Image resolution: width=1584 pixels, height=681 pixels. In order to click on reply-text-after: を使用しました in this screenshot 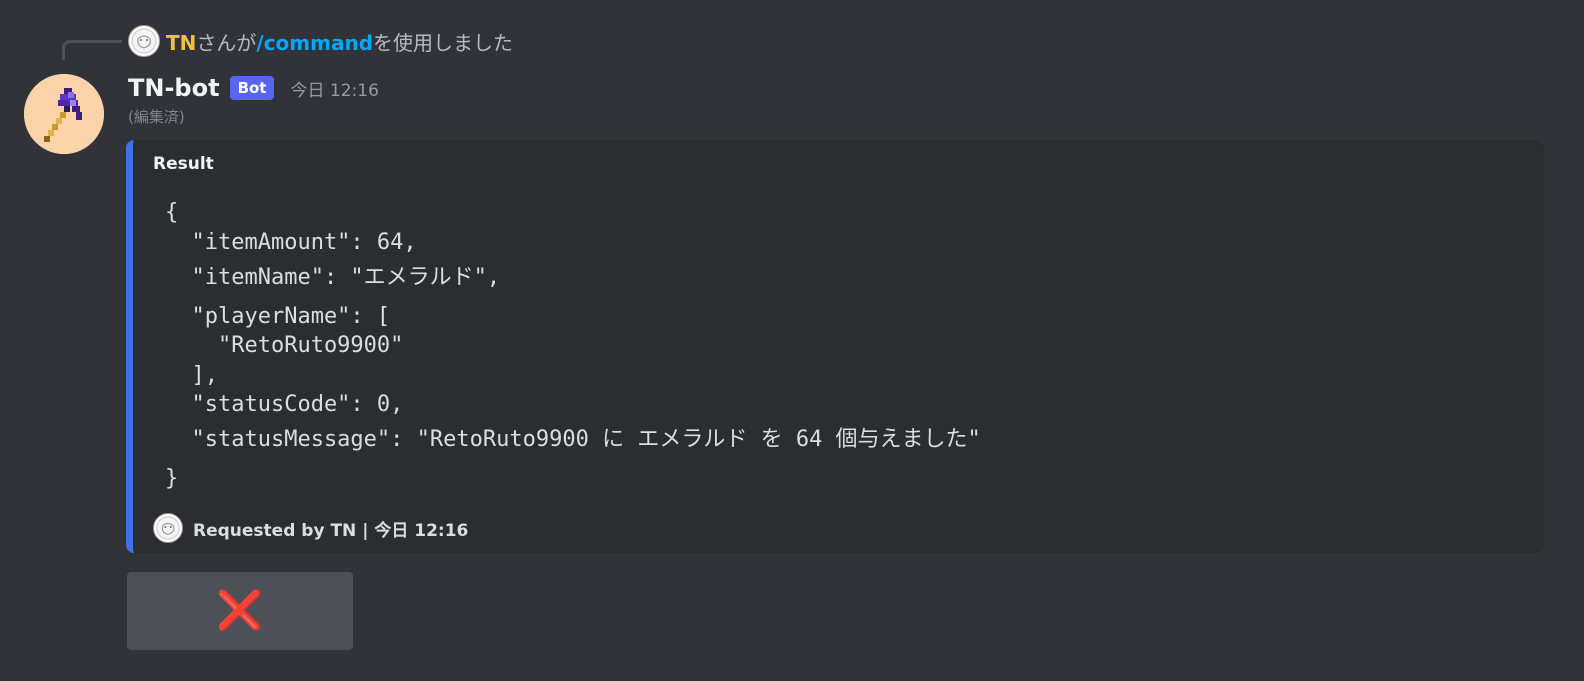, I will do `click(443, 42)`.